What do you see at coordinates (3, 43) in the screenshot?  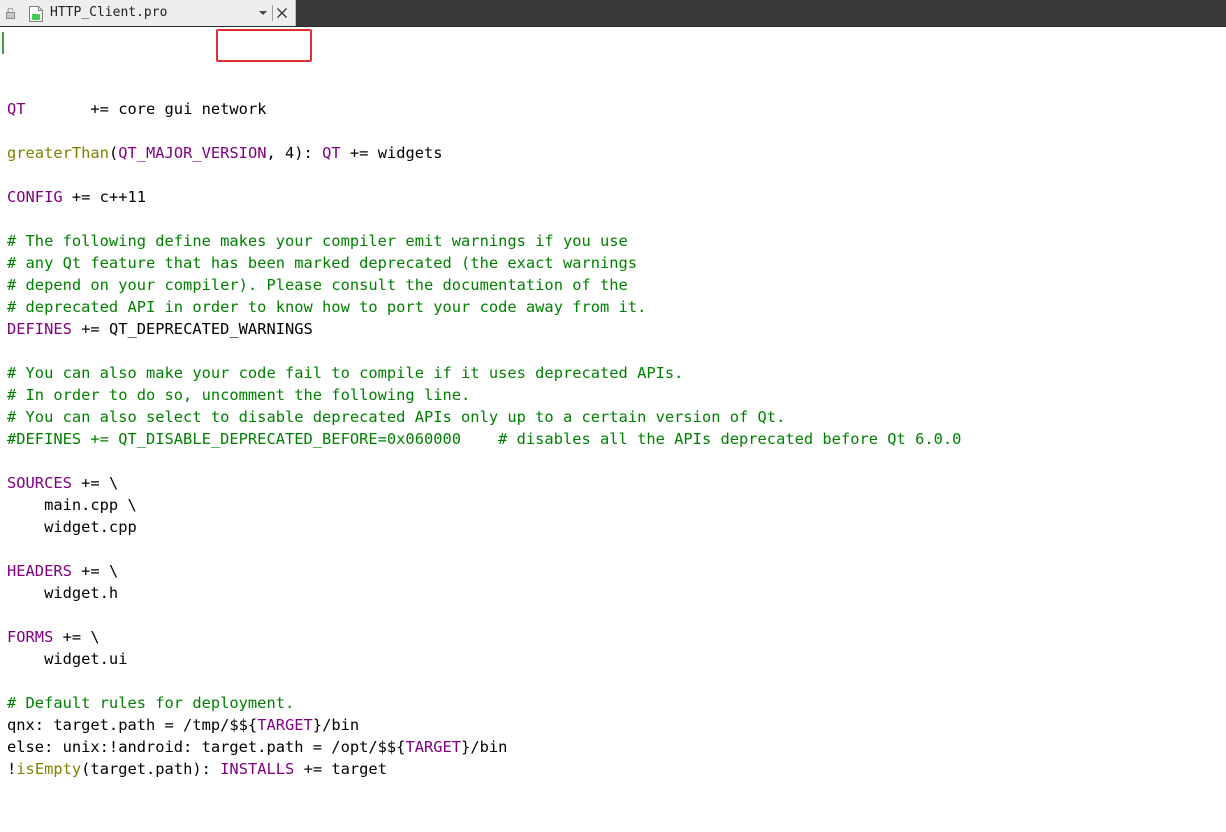 I see `modified-line-marker` at bounding box center [3, 43].